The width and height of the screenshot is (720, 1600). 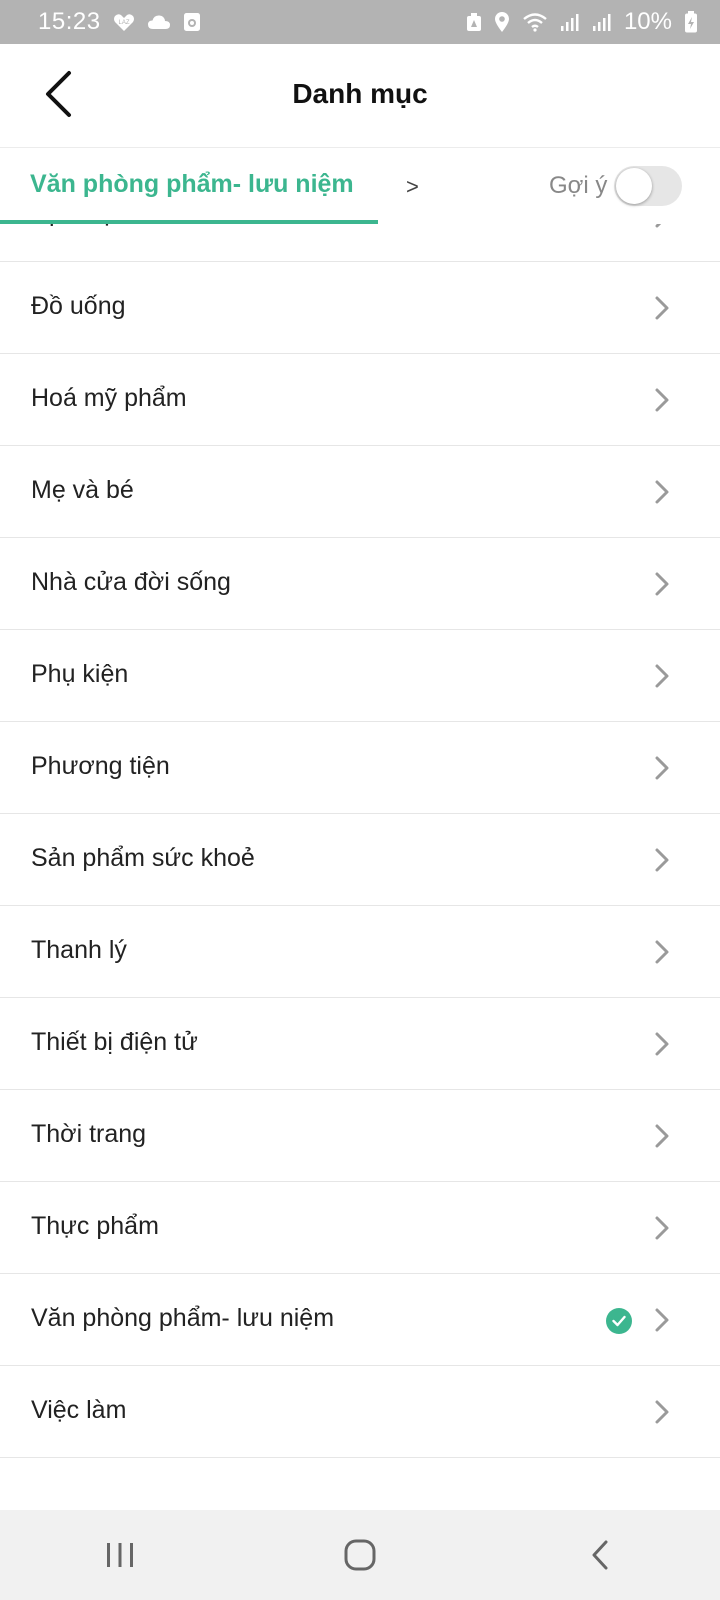 What do you see at coordinates (159, 22) in the screenshot?
I see `cloud-icon` at bounding box center [159, 22].